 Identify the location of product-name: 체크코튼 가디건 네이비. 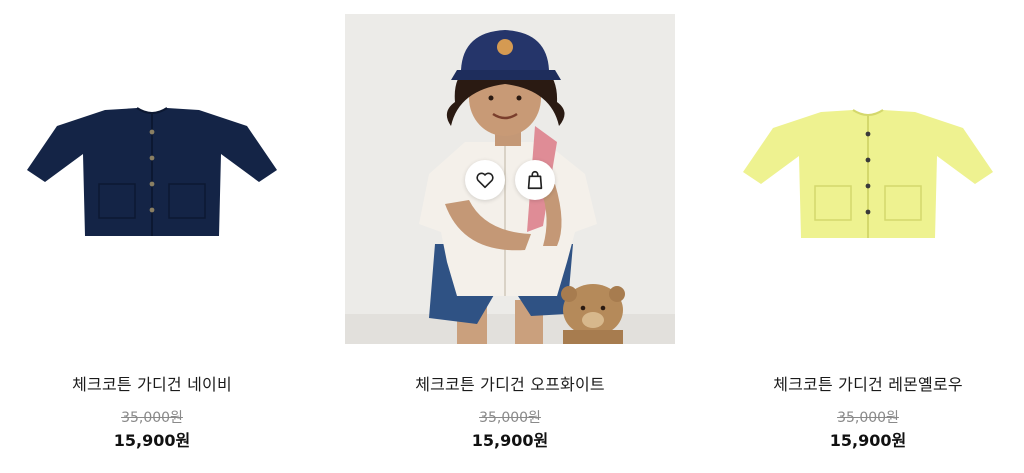
(158, 383).